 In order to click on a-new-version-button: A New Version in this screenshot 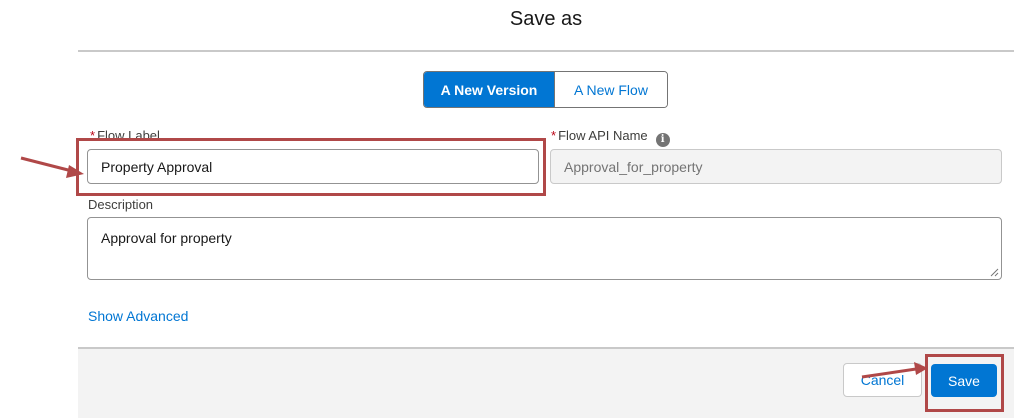, I will do `click(489, 89)`.